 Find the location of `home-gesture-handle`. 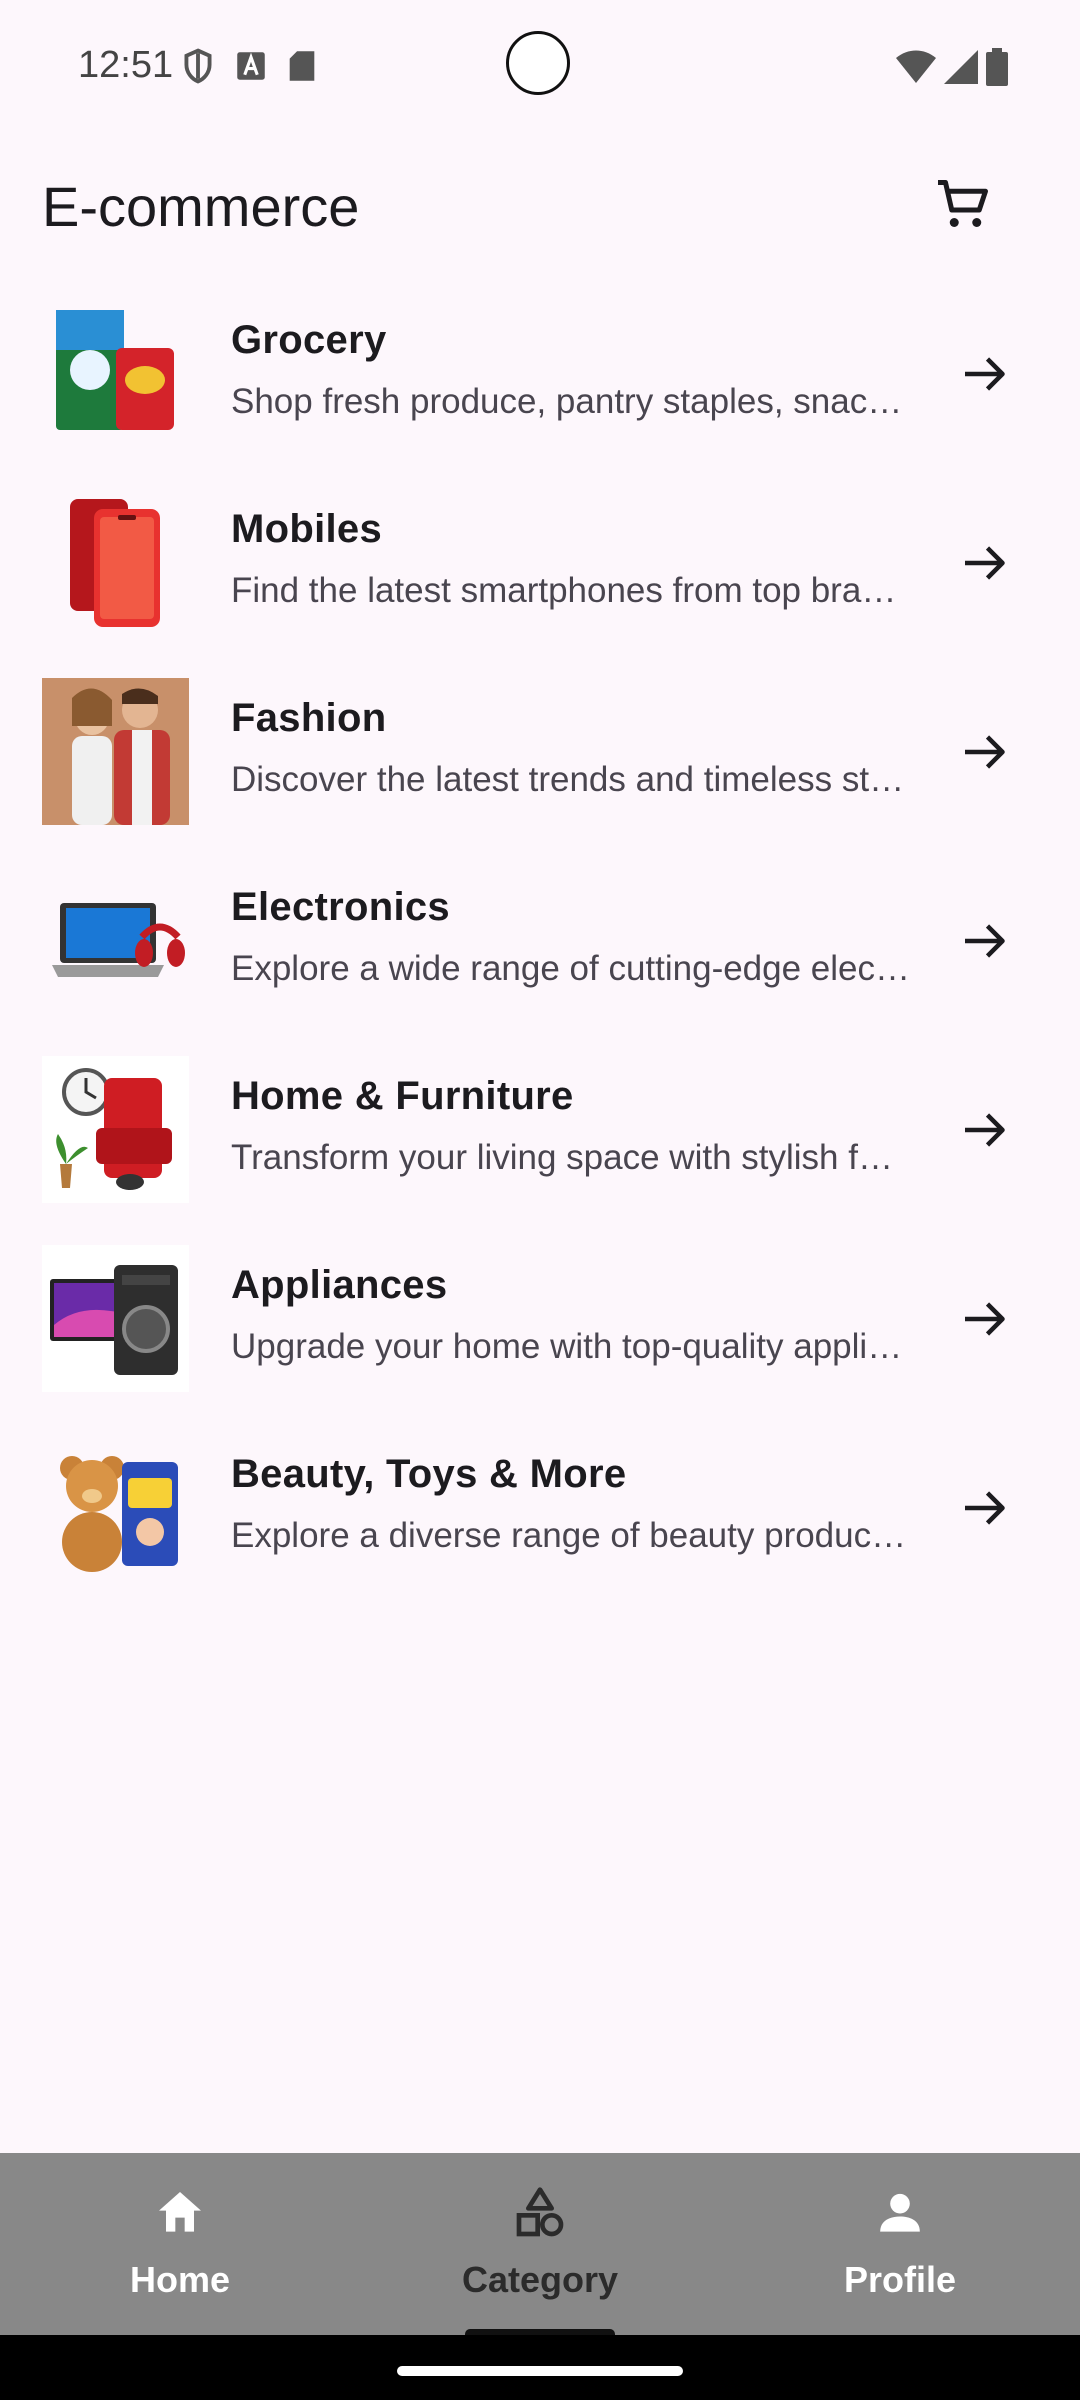

home-gesture-handle is located at coordinates (540, 2371).